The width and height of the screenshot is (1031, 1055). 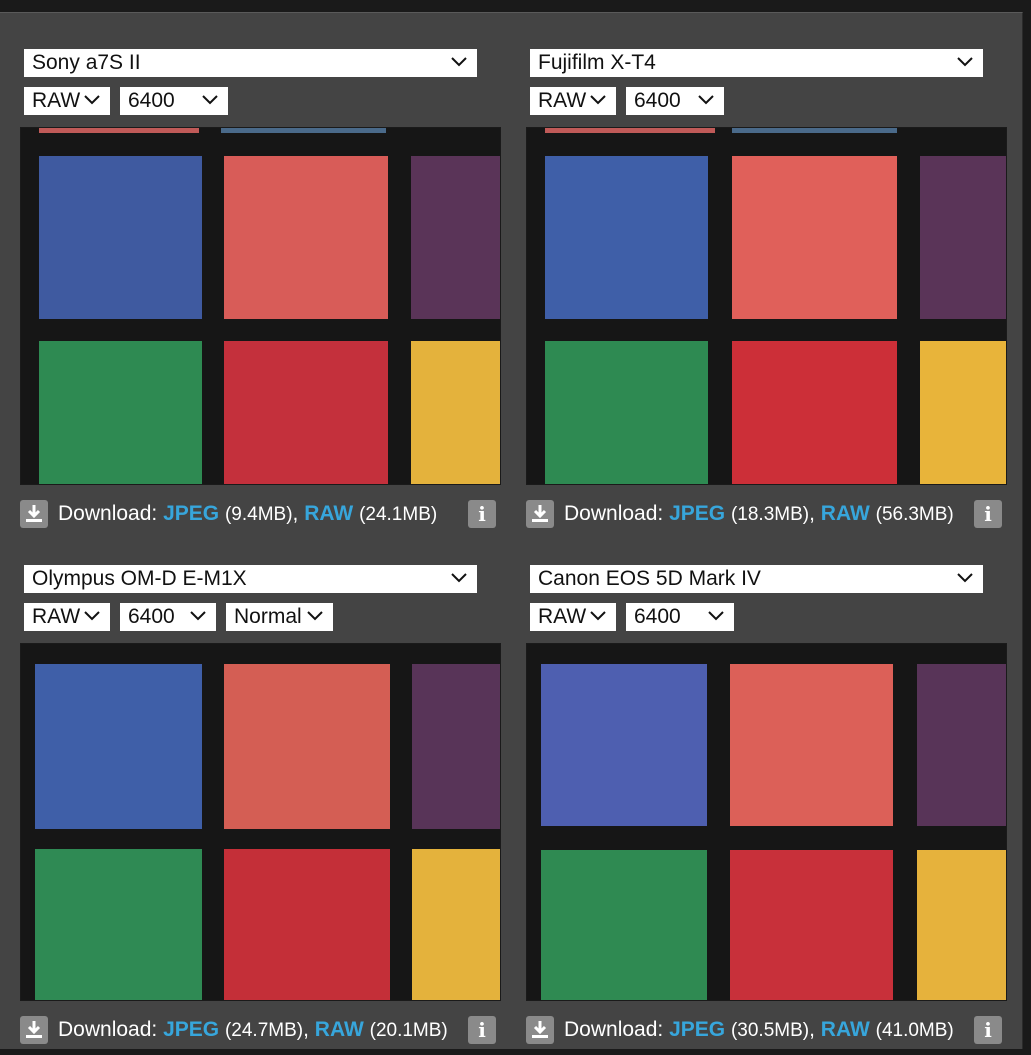 I want to click on jpeg-size: (24.7MB), so click(x=264, y=1030).